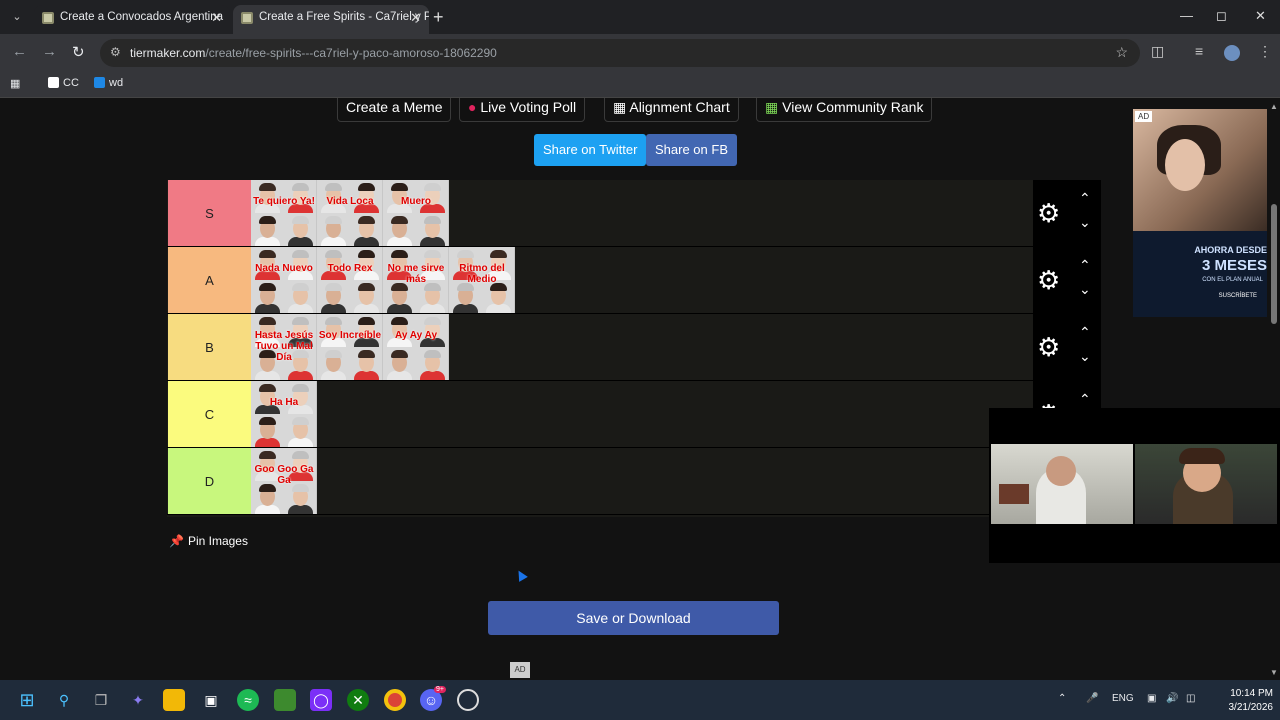 The image size is (1280, 720). I want to click on tier-row-s: S Te quiero Ya! Vida Loca Muero ⚙ ⌃ ⌄, so click(634, 213).